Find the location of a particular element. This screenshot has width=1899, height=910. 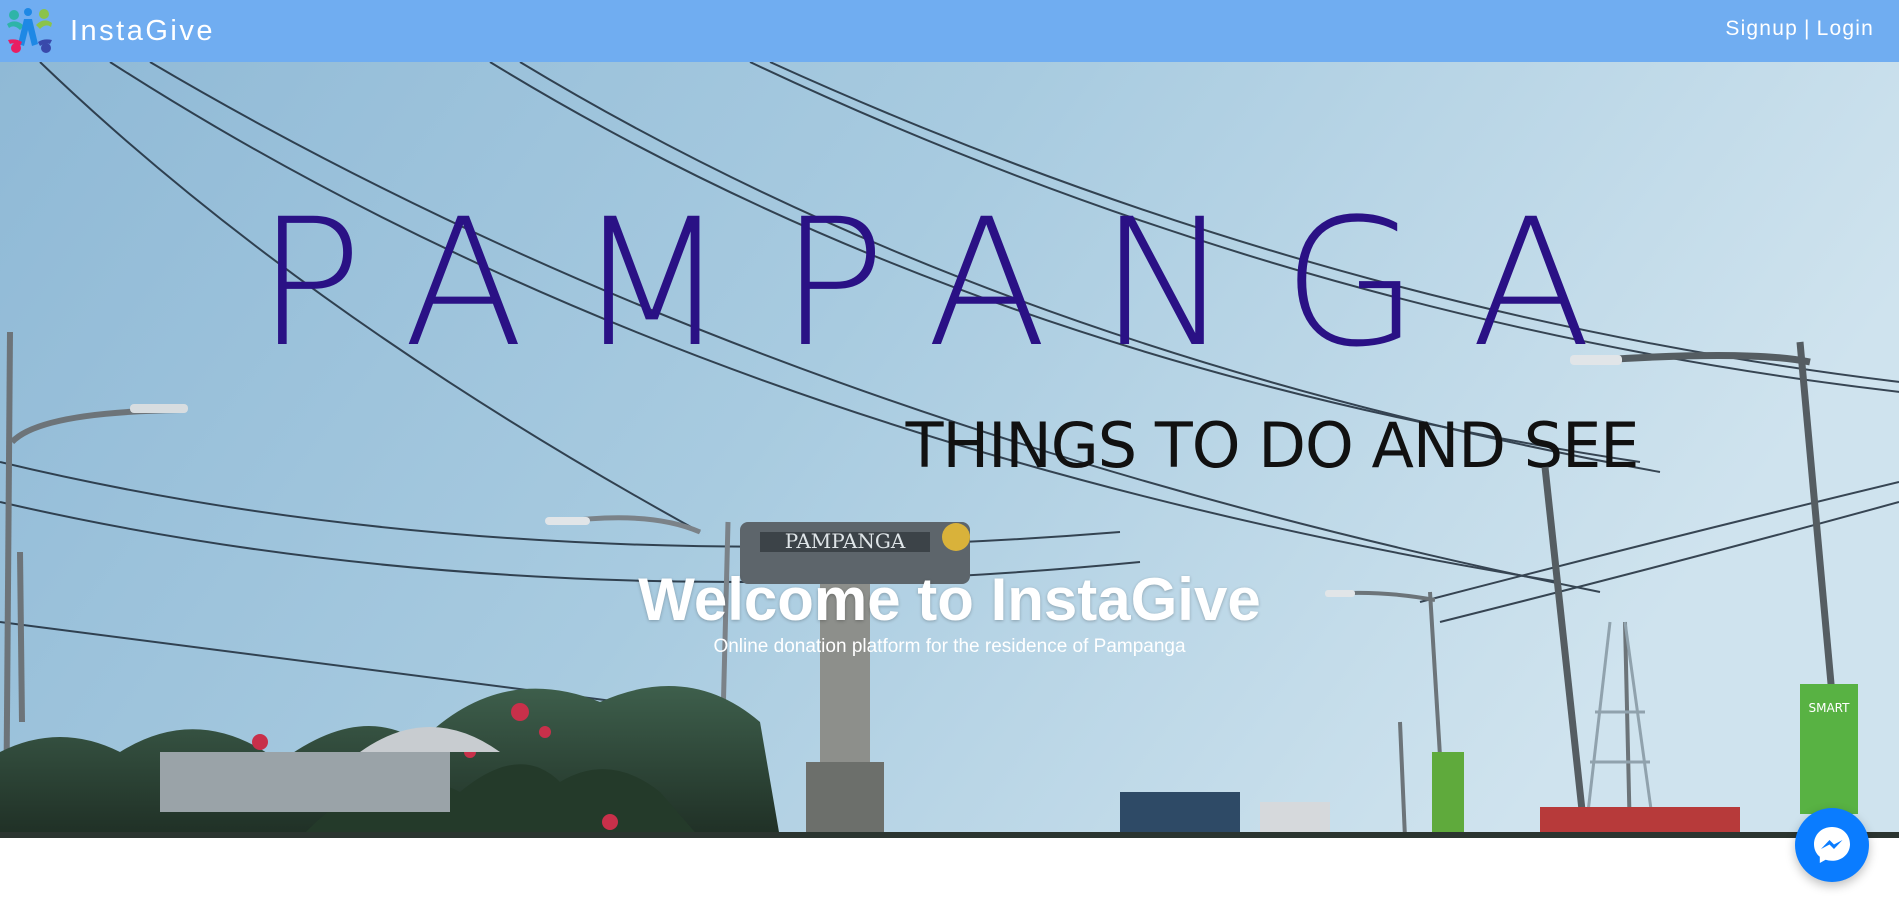

hero-heading: Welcome to InstaGive is located at coordinates (949, 599).